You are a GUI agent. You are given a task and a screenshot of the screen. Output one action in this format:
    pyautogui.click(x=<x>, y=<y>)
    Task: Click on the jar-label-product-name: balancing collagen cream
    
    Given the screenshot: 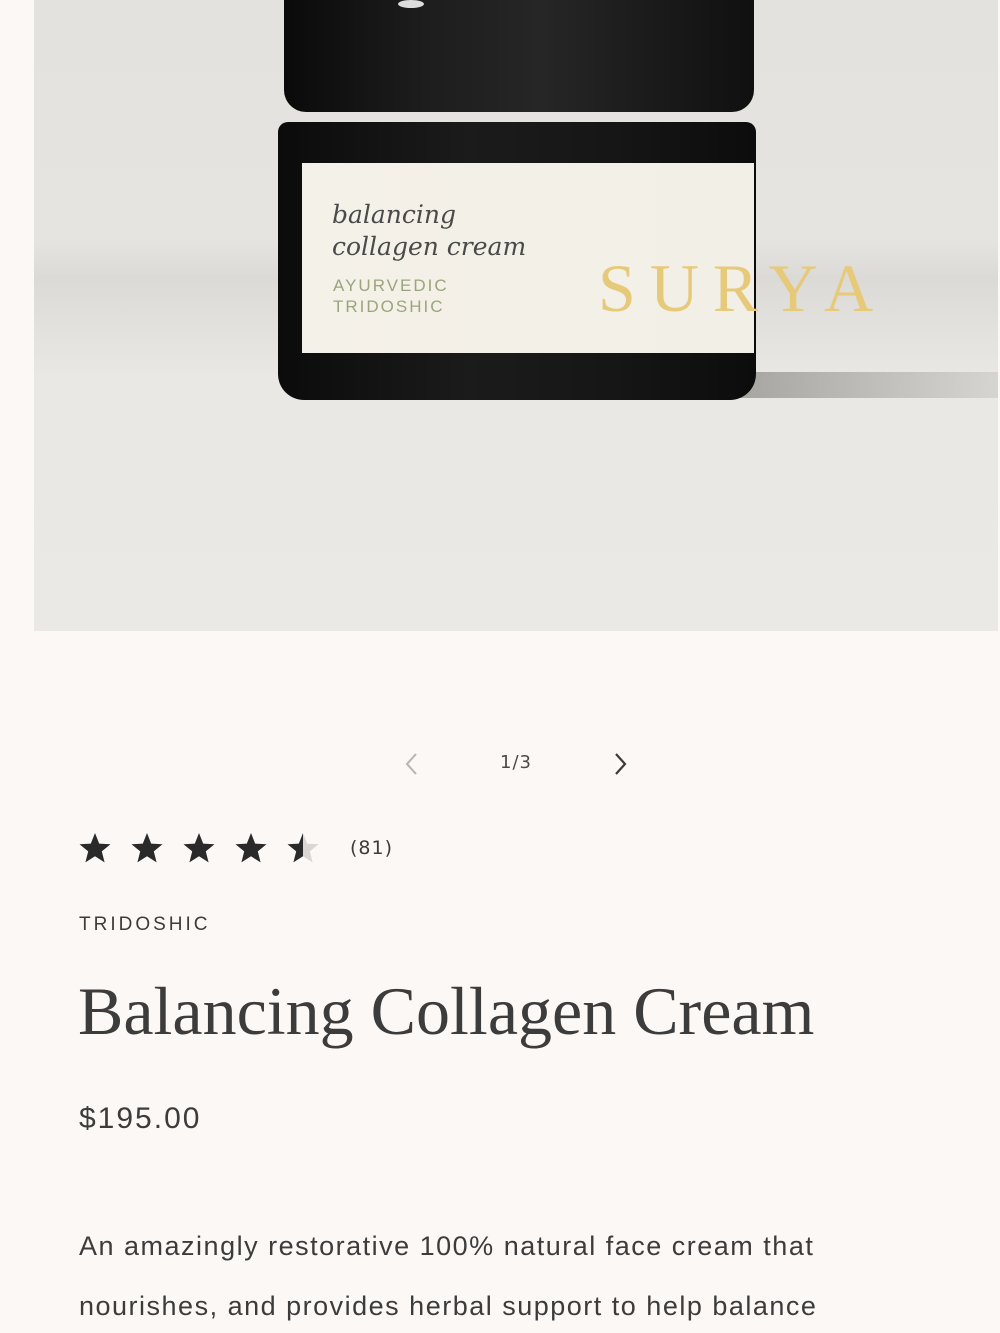 What is the action you would take?
    pyautogui.click(x=429, y=231)
    